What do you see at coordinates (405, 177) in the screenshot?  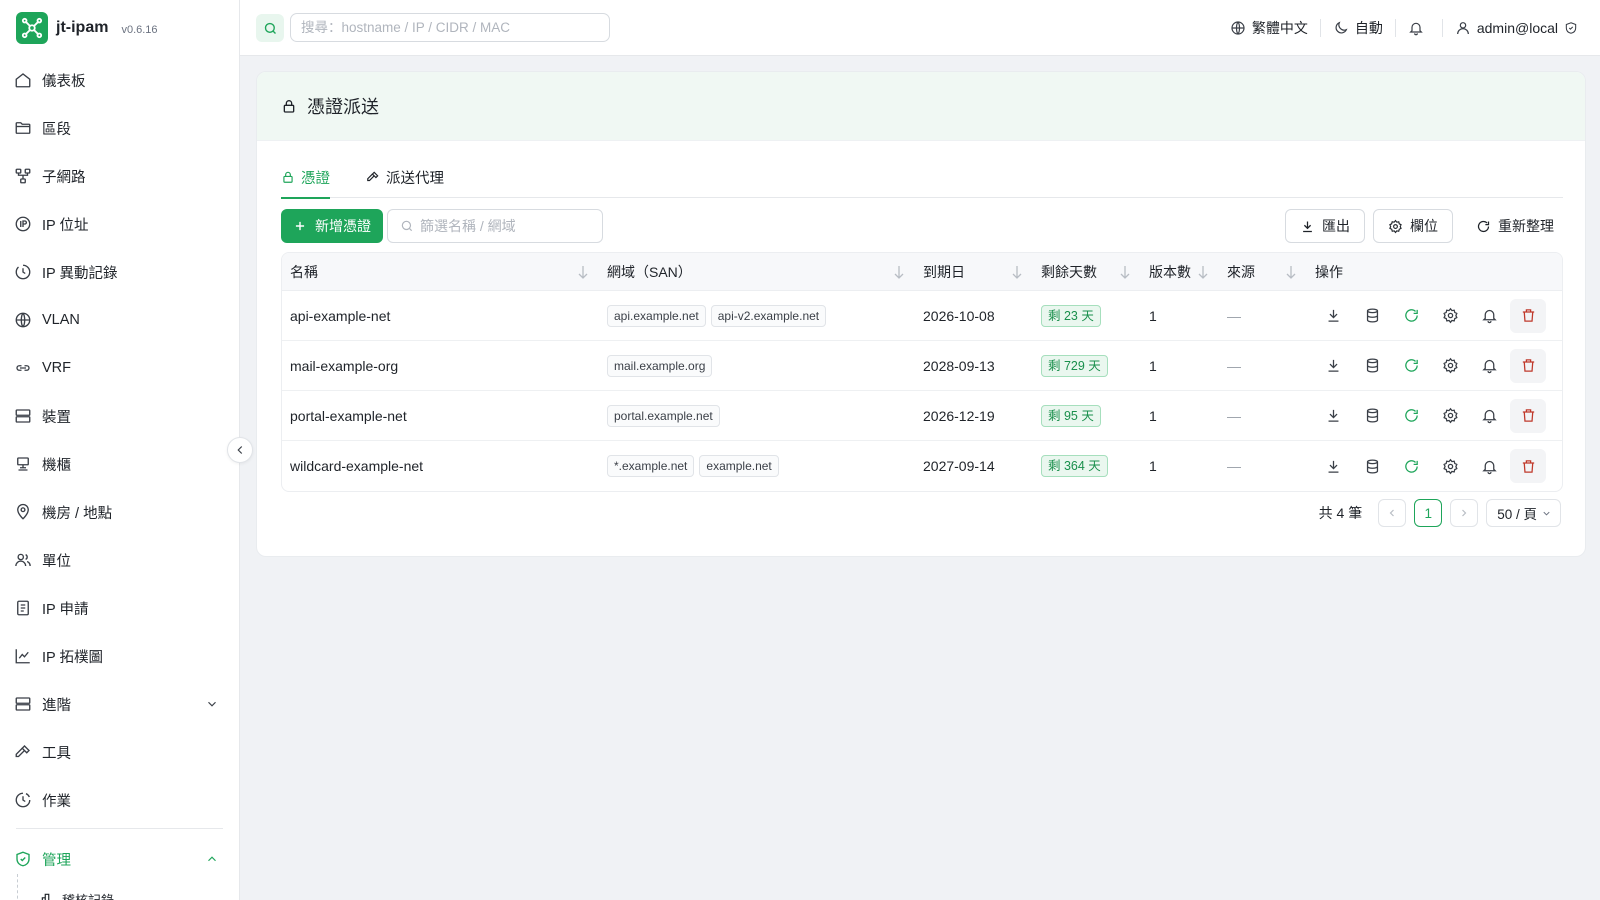 I see `tab-deploy-agents: 派送代理` at bounding box center [405, 177].